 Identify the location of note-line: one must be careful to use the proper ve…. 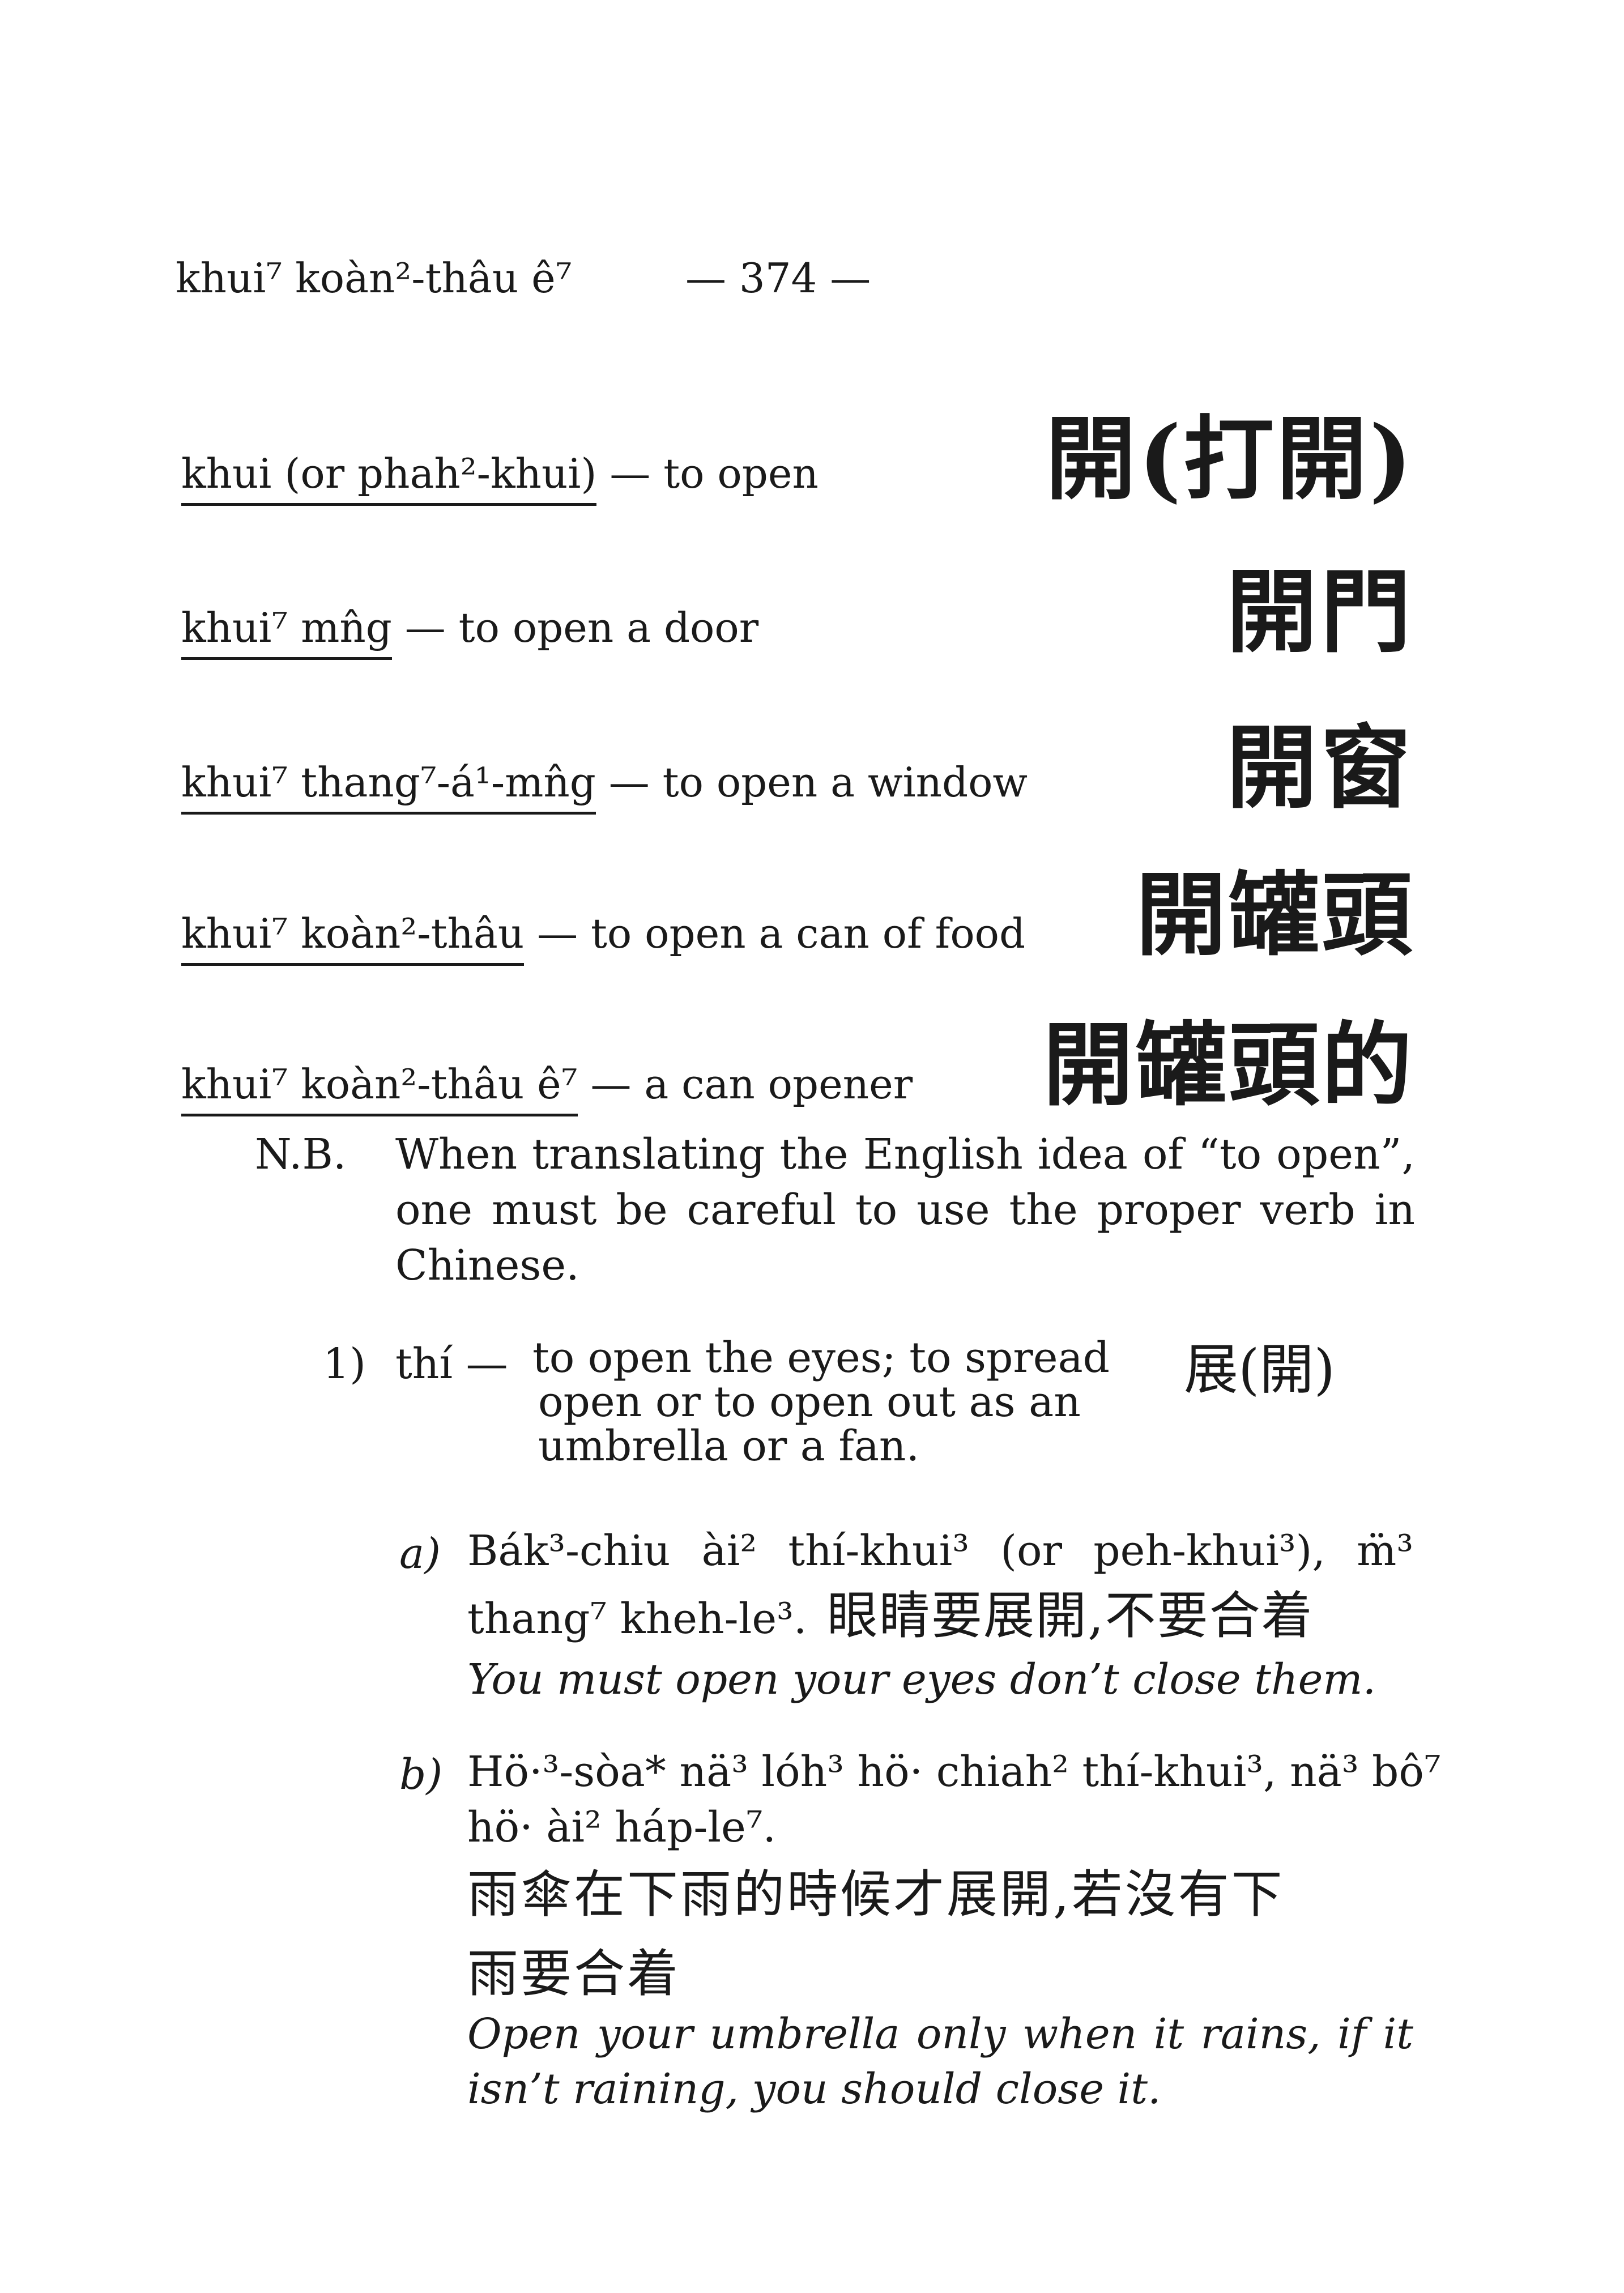
(905, 1210).